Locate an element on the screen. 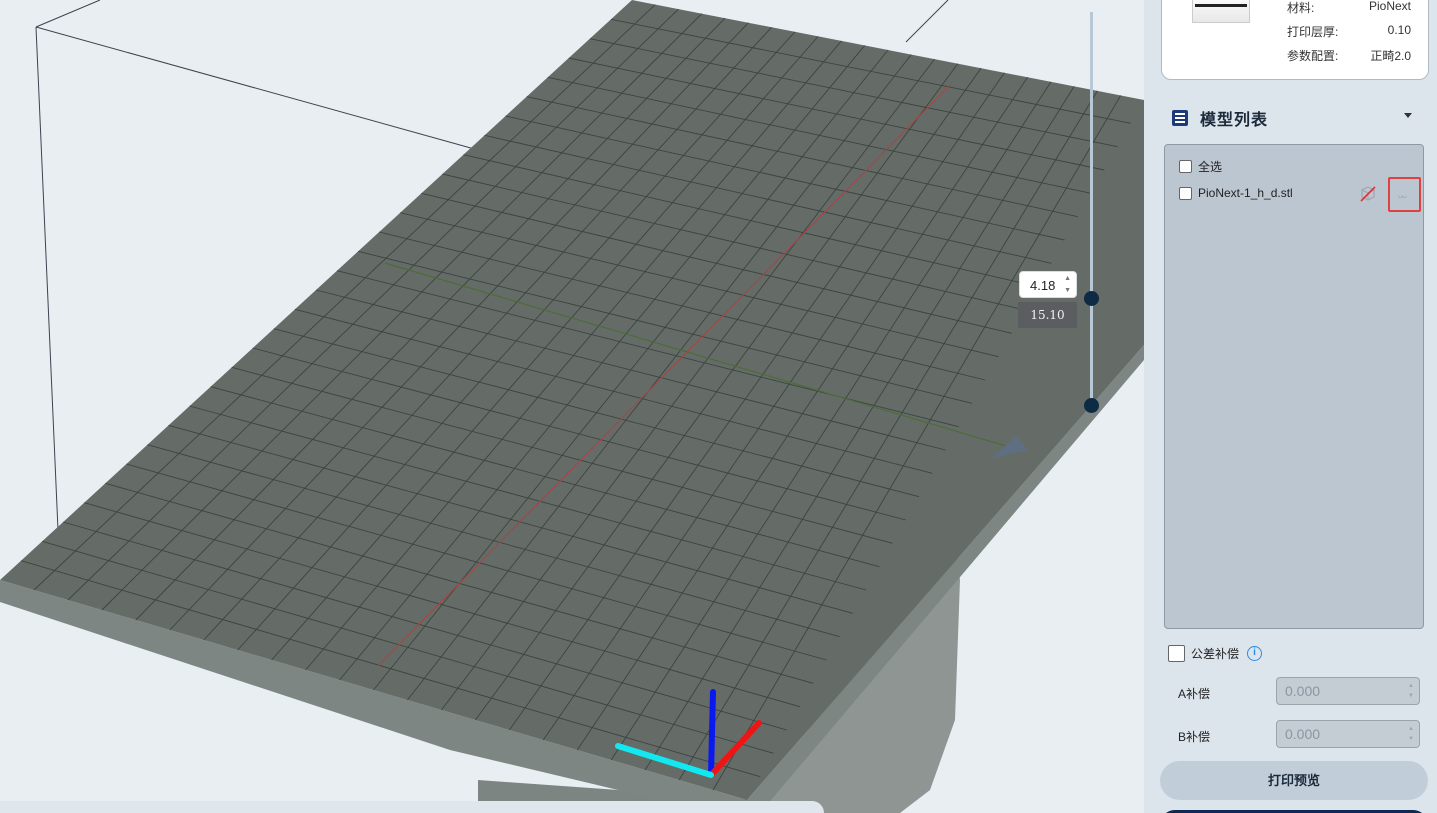  printer-info-card: 材料: PioNext 打印层厚: 0.10 参数配置: 正畸2.0 is located at coordinates (1295, 40).